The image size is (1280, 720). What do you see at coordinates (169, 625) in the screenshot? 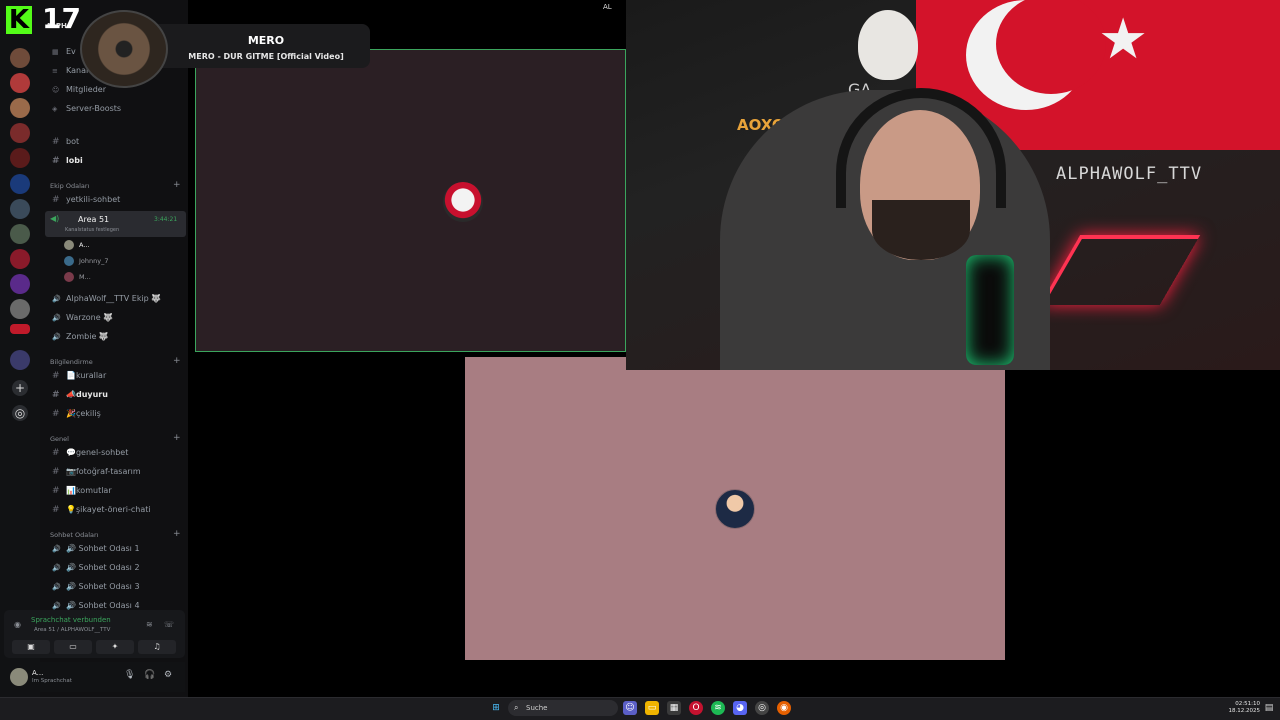
I see `disconnect-icon: ☏` at bounding box center [169, 625].